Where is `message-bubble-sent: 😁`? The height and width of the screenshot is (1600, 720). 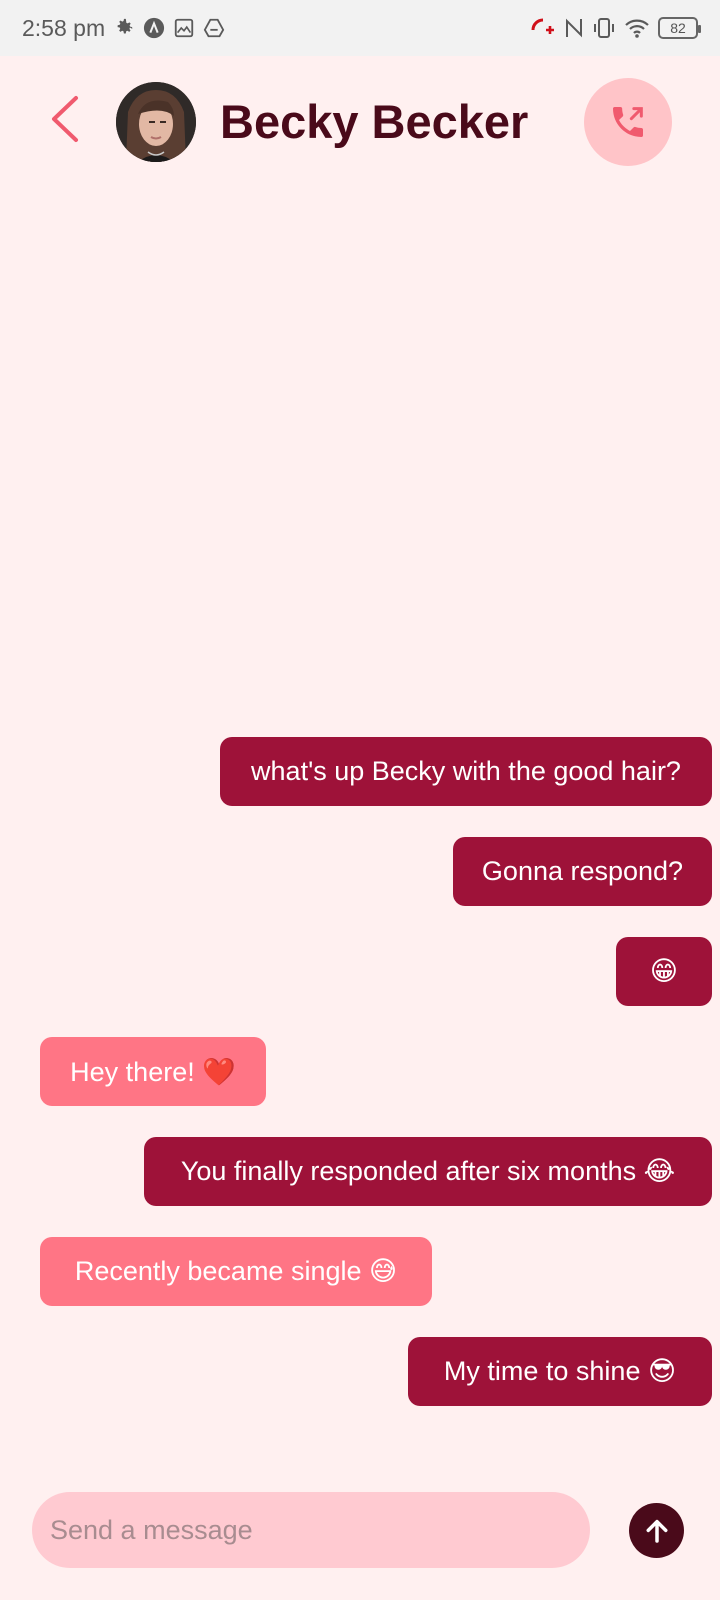 message-bubble-sent: 😁 is located at coordinates (664, 971).